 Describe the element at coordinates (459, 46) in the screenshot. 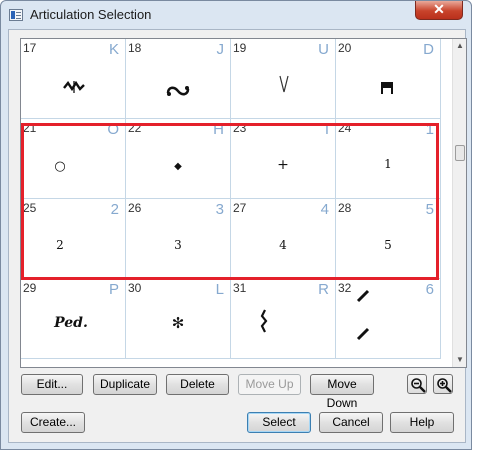

I see `scroll-up-arrow-icon: ▲` at that location.